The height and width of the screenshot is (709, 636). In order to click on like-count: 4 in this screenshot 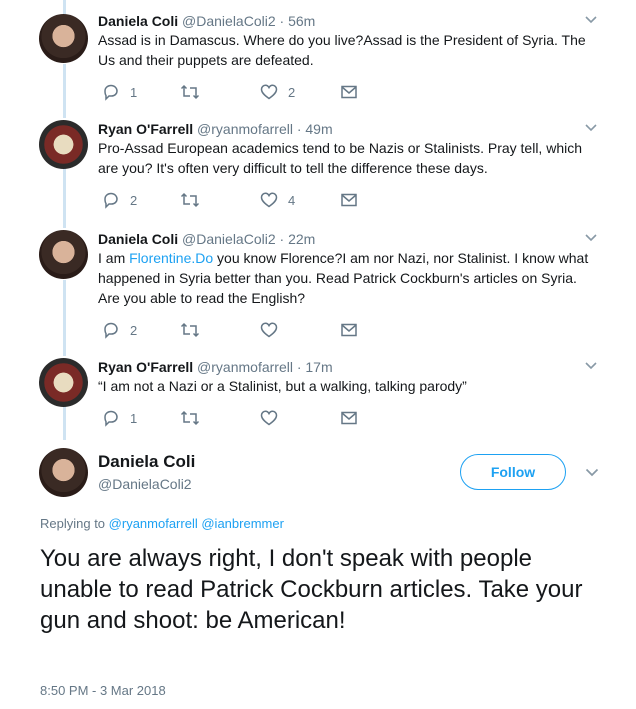, I will do `click(292, 200)`.